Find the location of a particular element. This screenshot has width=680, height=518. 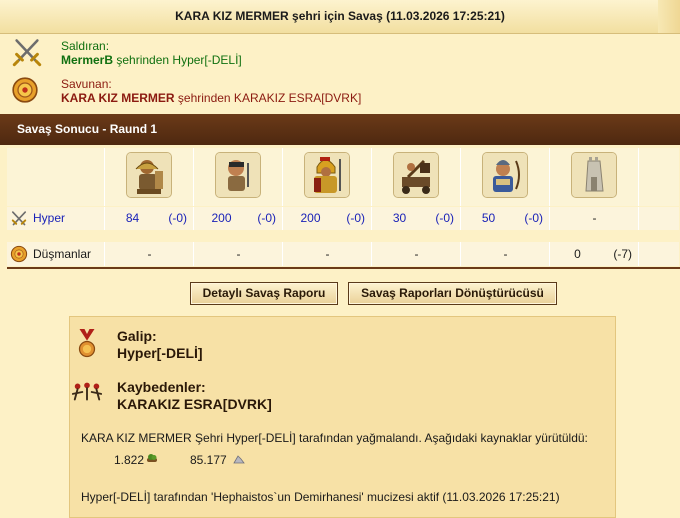

unit-header-spacer is located at coordinates (659, 177).